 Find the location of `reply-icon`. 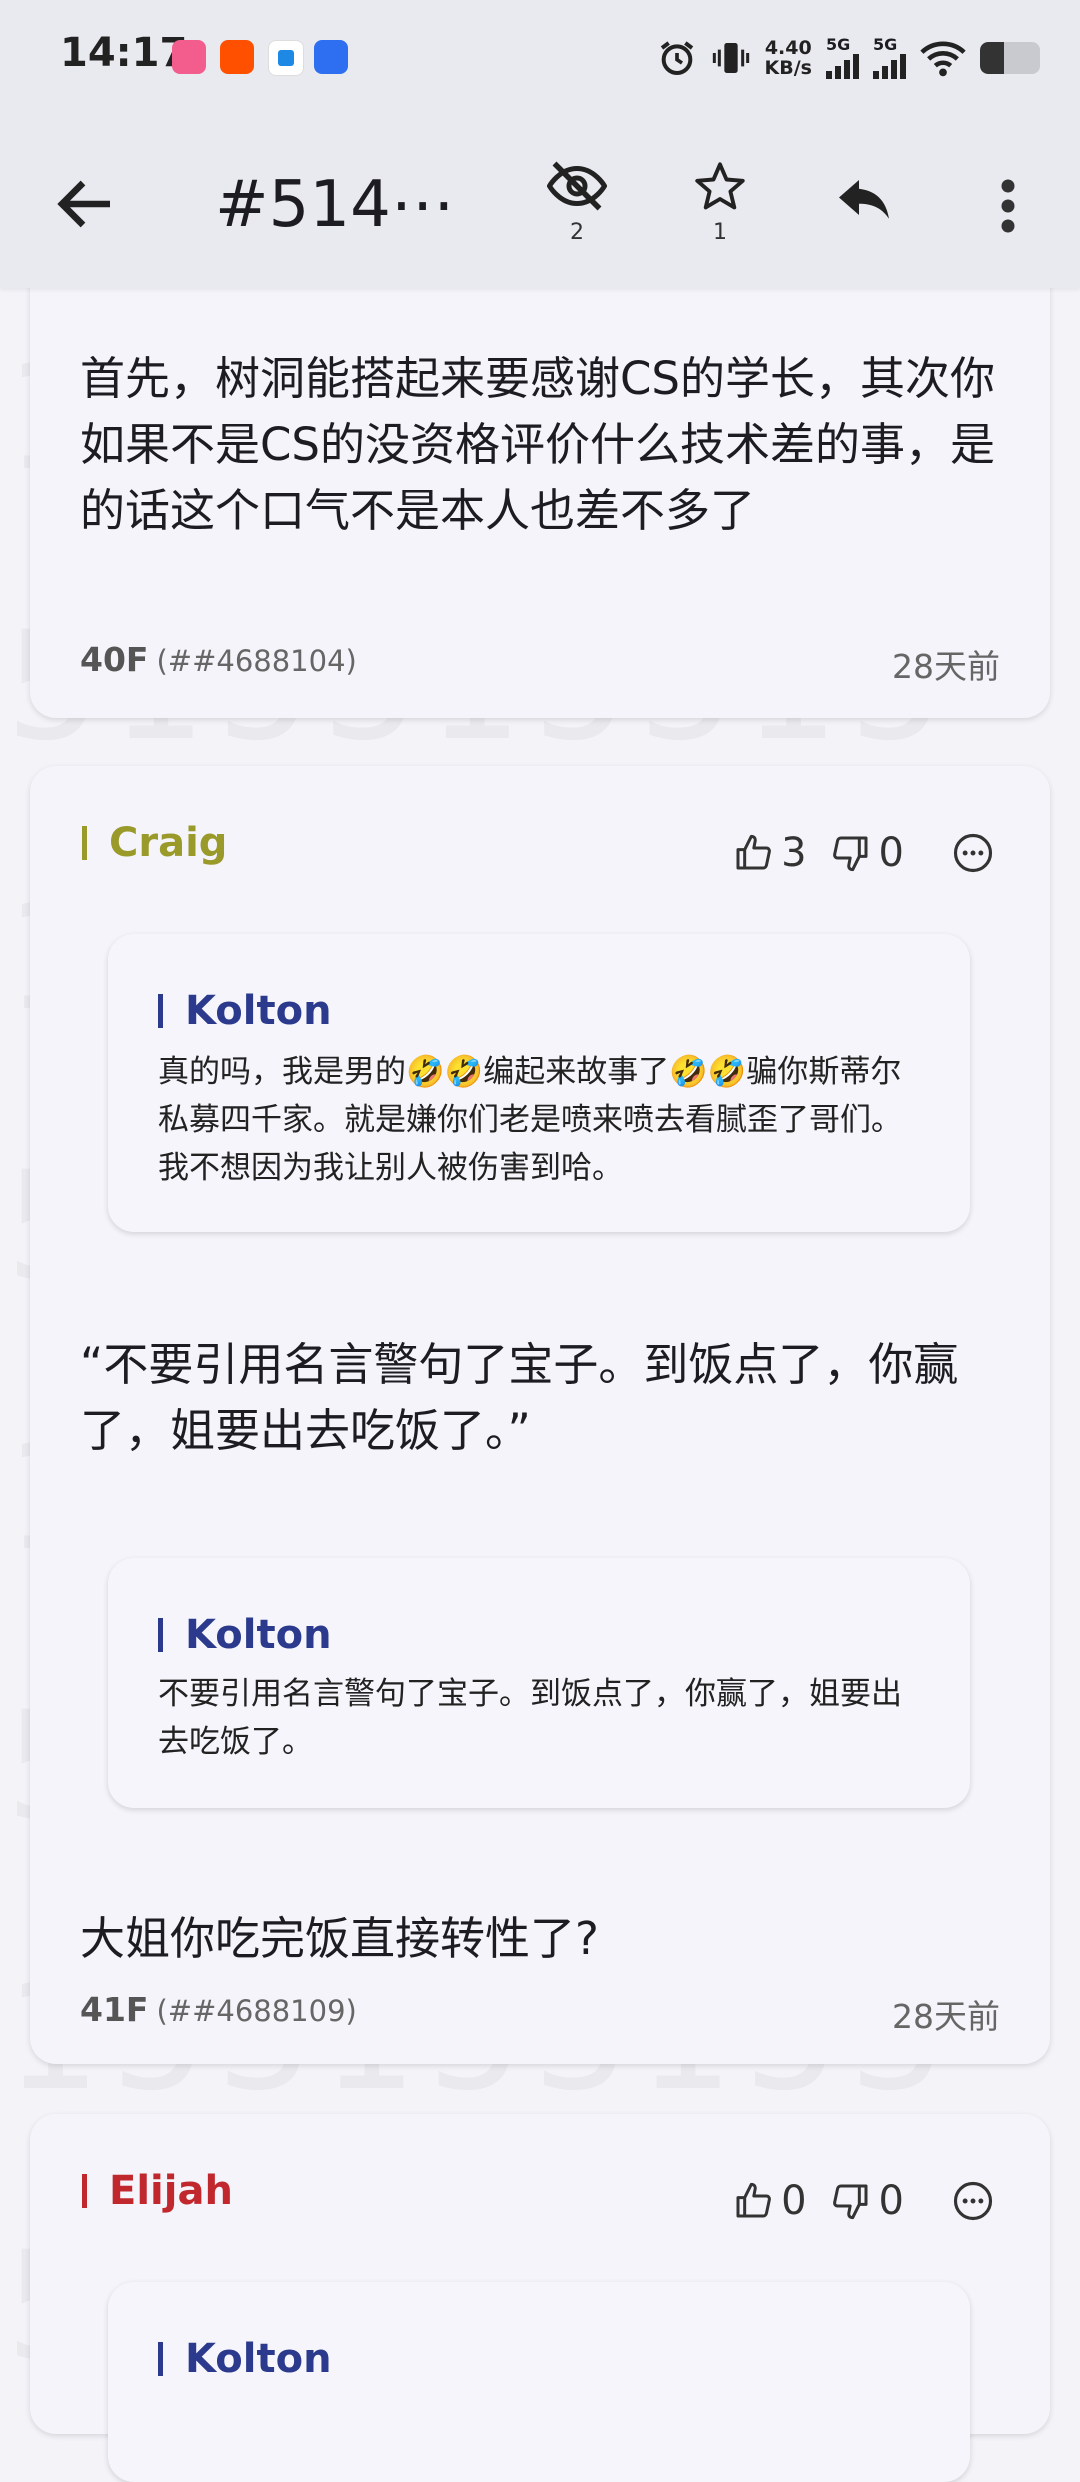

reply-icon is located at coordinates (864, 200).